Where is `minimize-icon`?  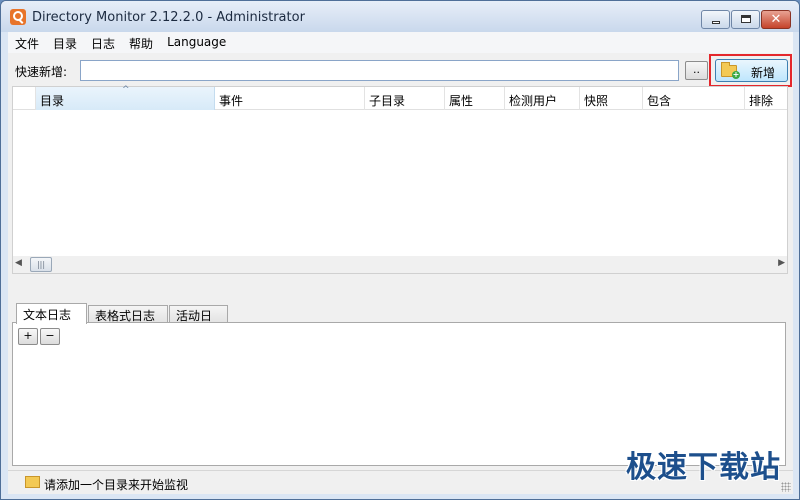 minimize-icon is located at coordinates (716, 22).